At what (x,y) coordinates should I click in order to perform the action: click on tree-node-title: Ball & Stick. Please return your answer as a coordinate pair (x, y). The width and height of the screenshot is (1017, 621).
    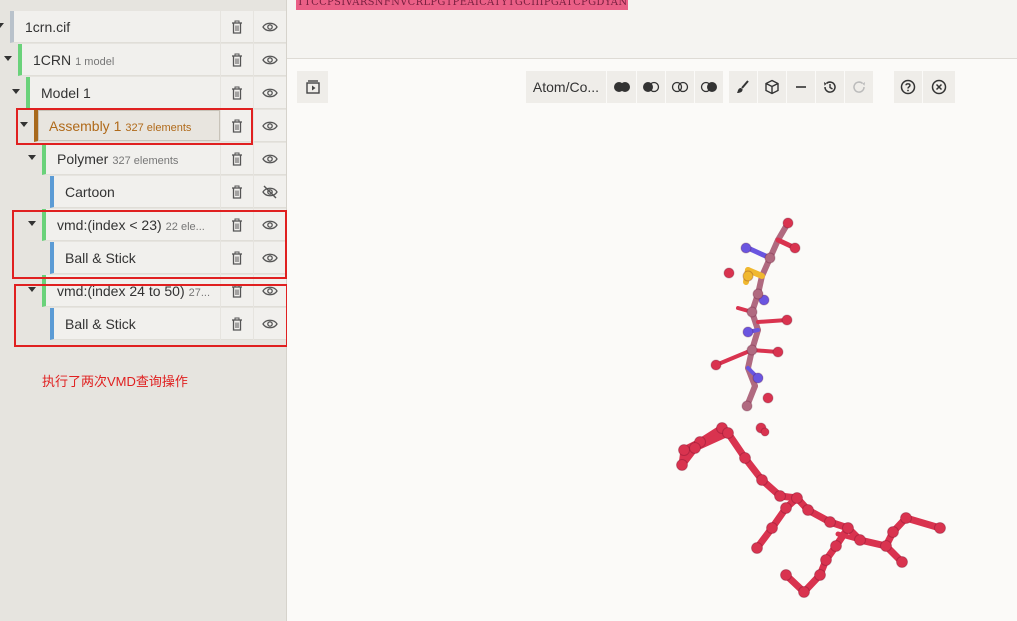
    Looking at the image, I should click on (100, 324).